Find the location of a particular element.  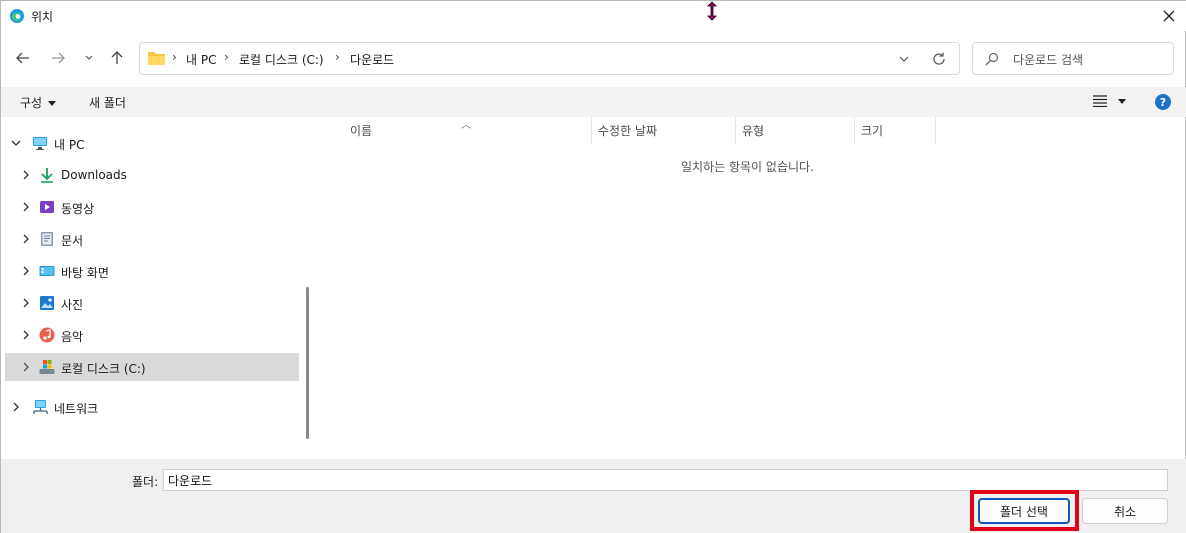

forward-button is located at coordinates (58, 58).